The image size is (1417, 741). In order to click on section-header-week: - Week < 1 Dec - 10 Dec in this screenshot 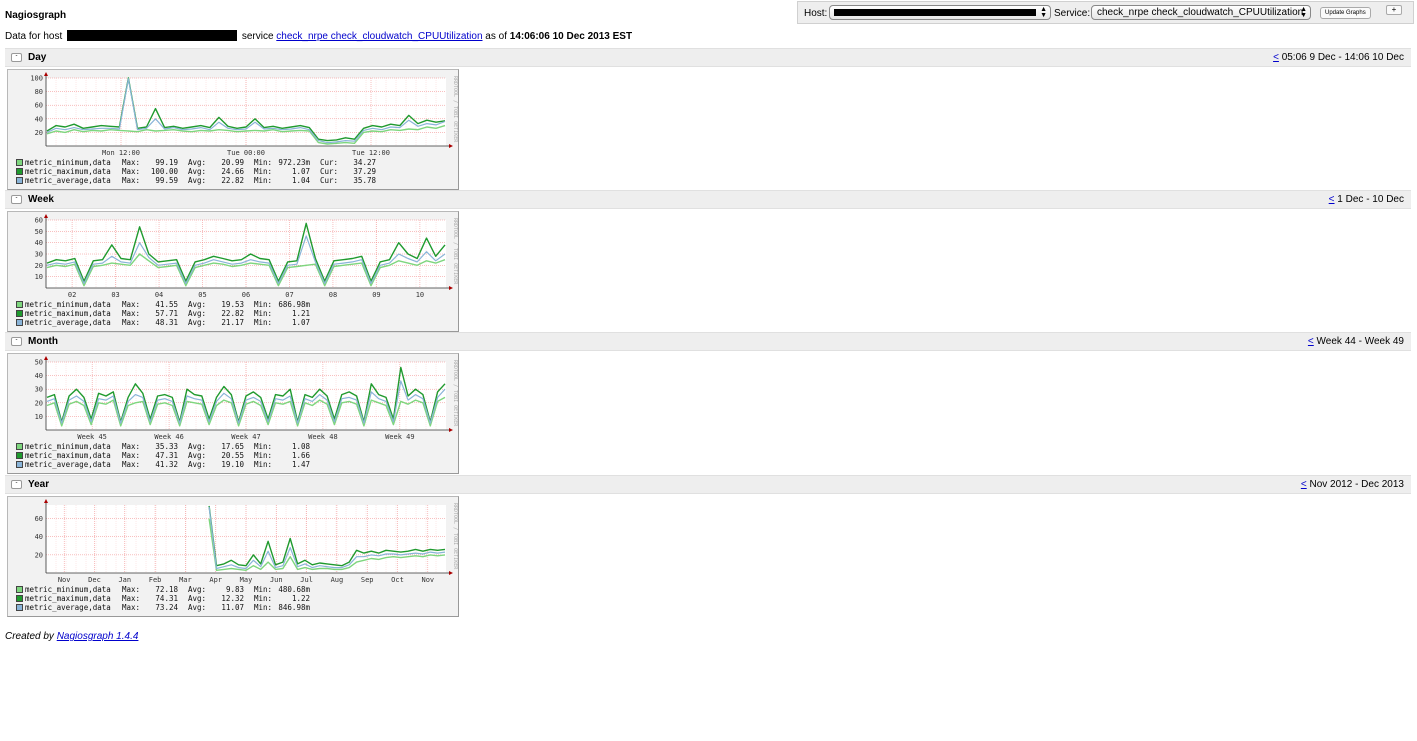, I will do `click(708, 199)`.